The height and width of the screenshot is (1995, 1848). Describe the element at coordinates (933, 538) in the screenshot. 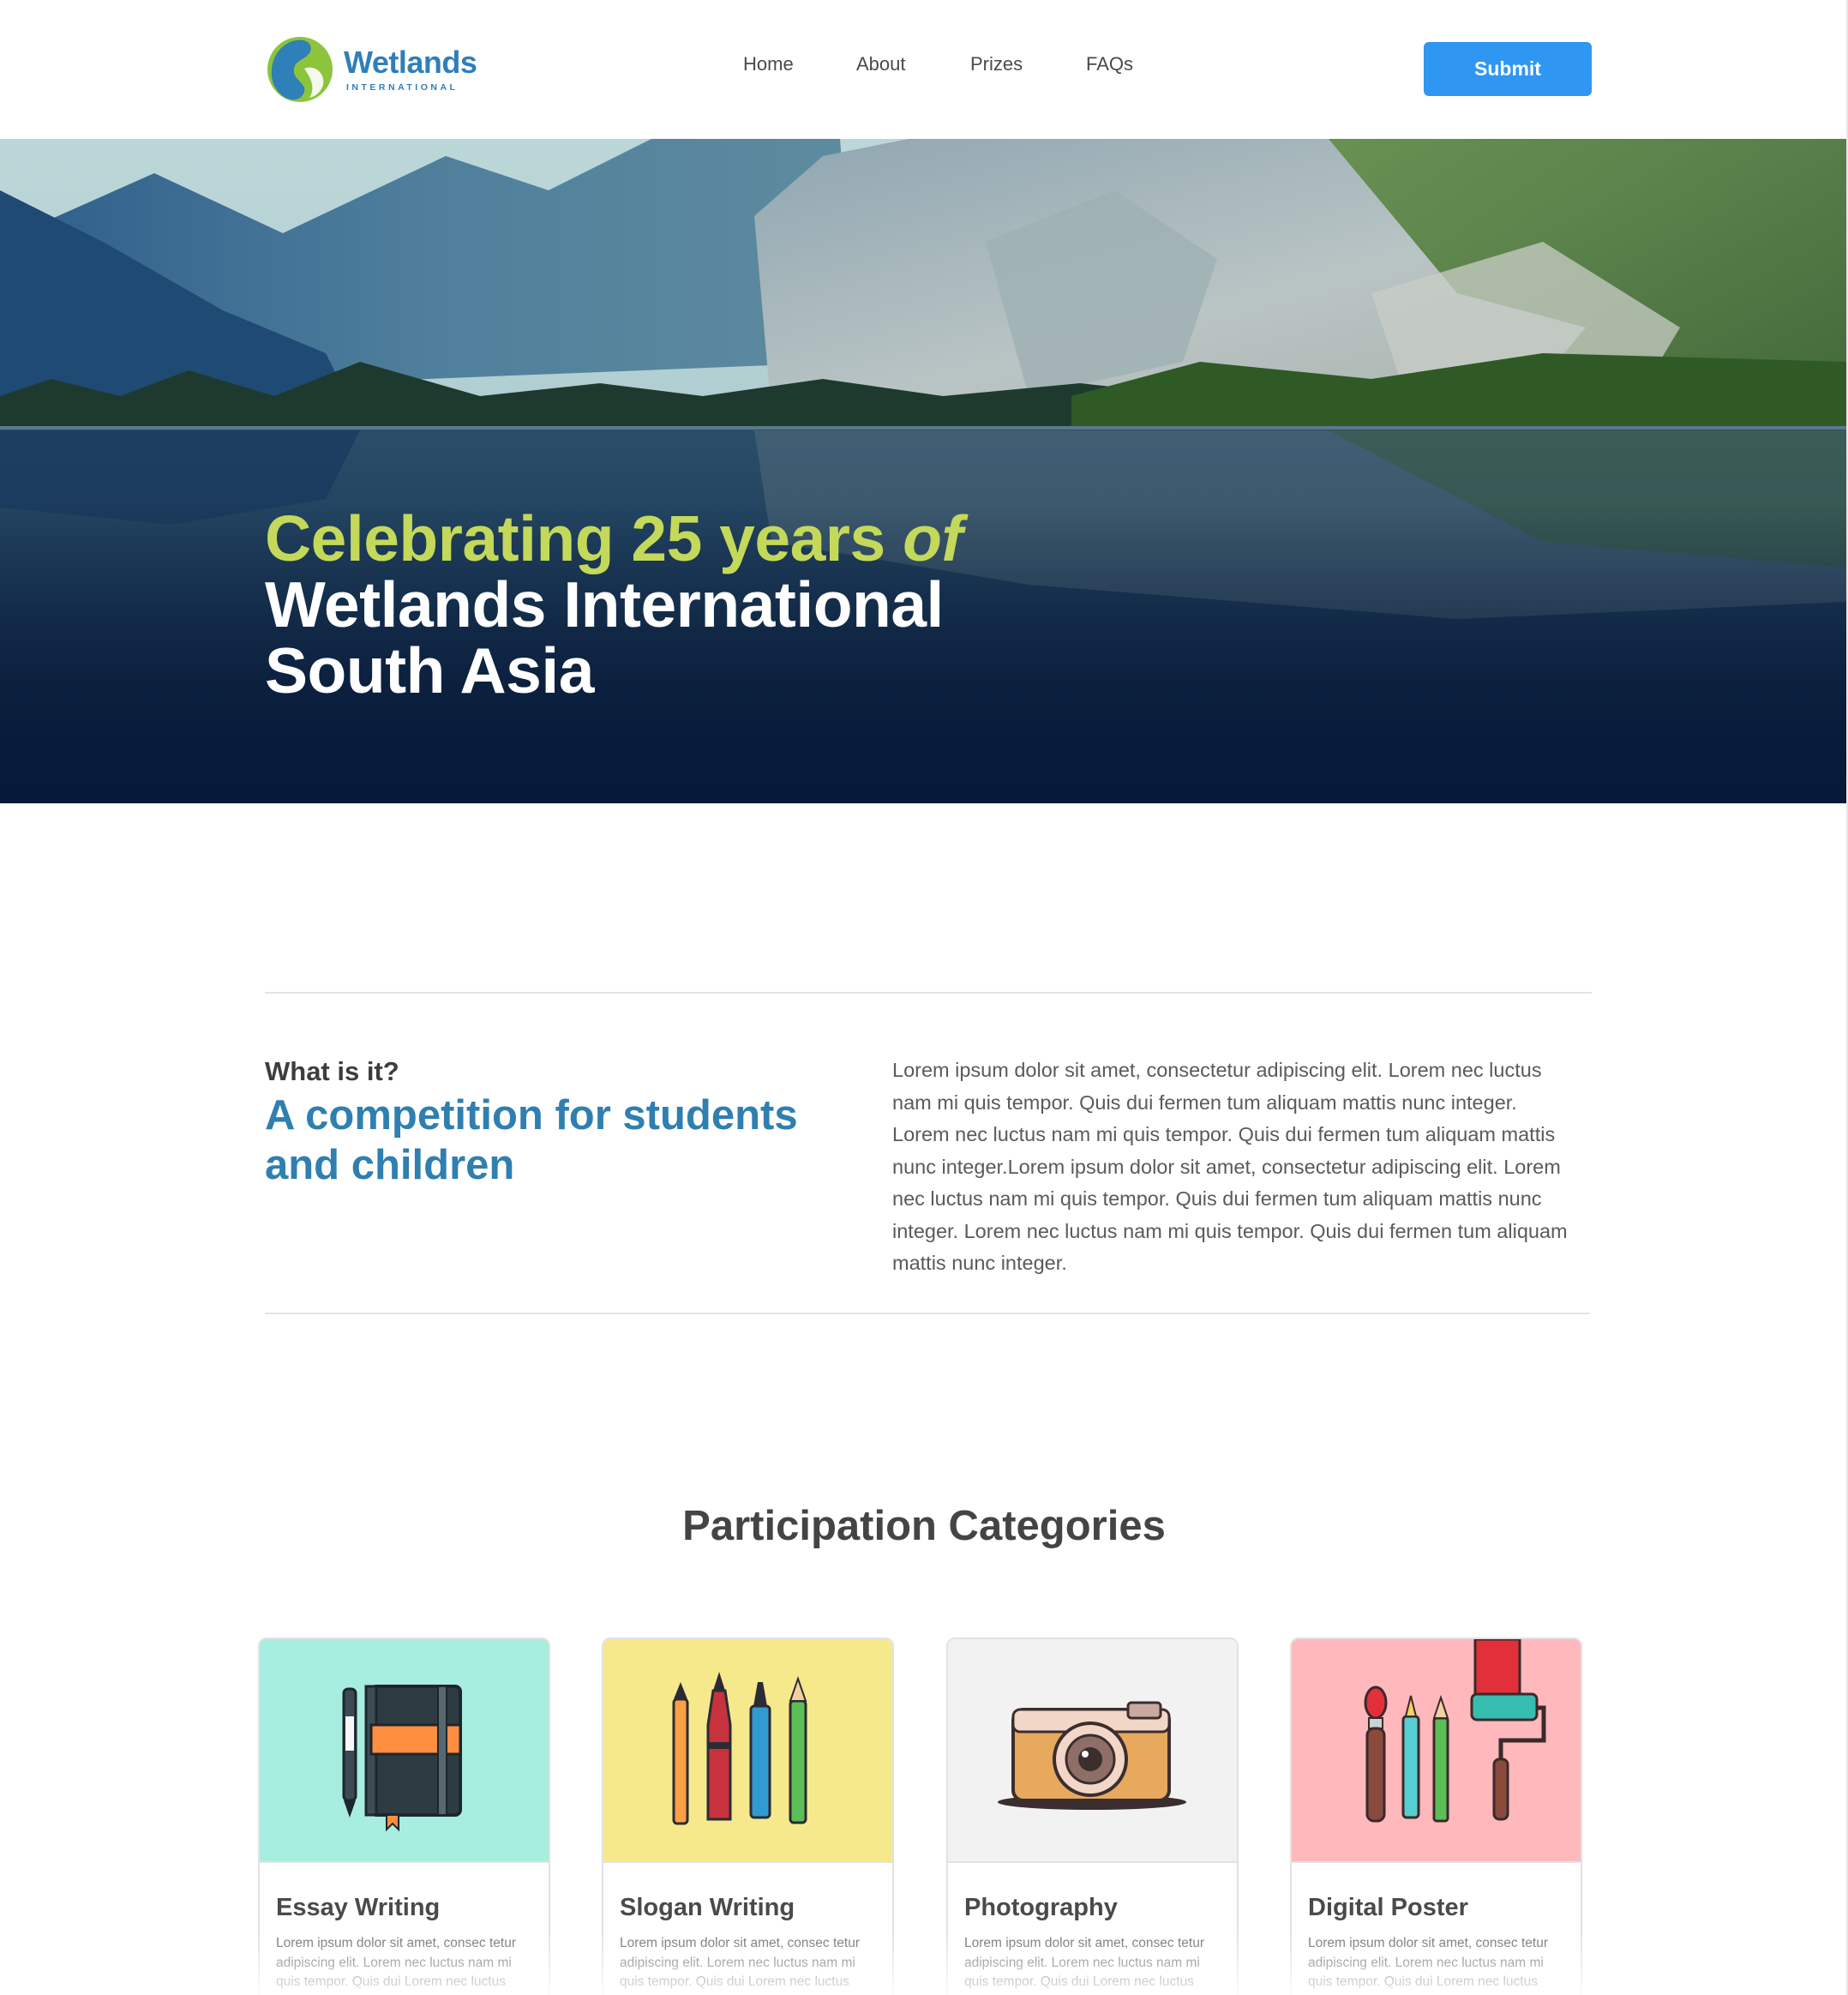

I see `hero-line-1-italic: of` at that location.